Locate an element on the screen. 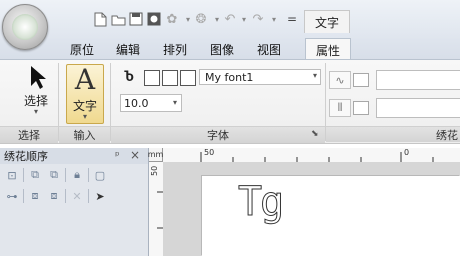  embroidery-group-label: 绣花 is located at coordinates (393, 134).